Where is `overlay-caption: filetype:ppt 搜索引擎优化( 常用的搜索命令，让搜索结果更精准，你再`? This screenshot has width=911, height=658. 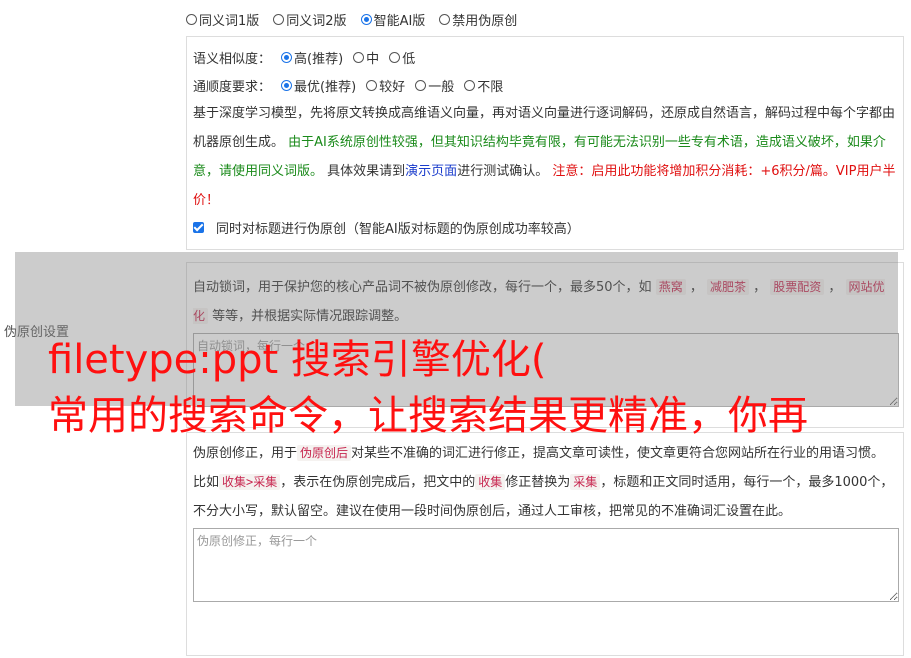
overlay-caption: filetype:ppt 搜索引擎优化( 常用的搜索命令，让搜索结果更精准，你再 is located at coordinates (428, 388).